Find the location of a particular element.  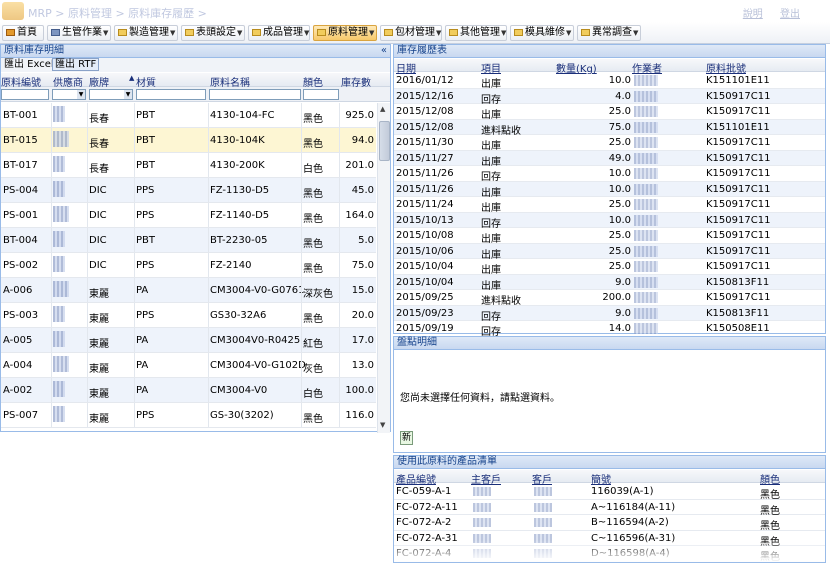

menu-packaging: 包材管理▼ is located at coordinates (411, 33).